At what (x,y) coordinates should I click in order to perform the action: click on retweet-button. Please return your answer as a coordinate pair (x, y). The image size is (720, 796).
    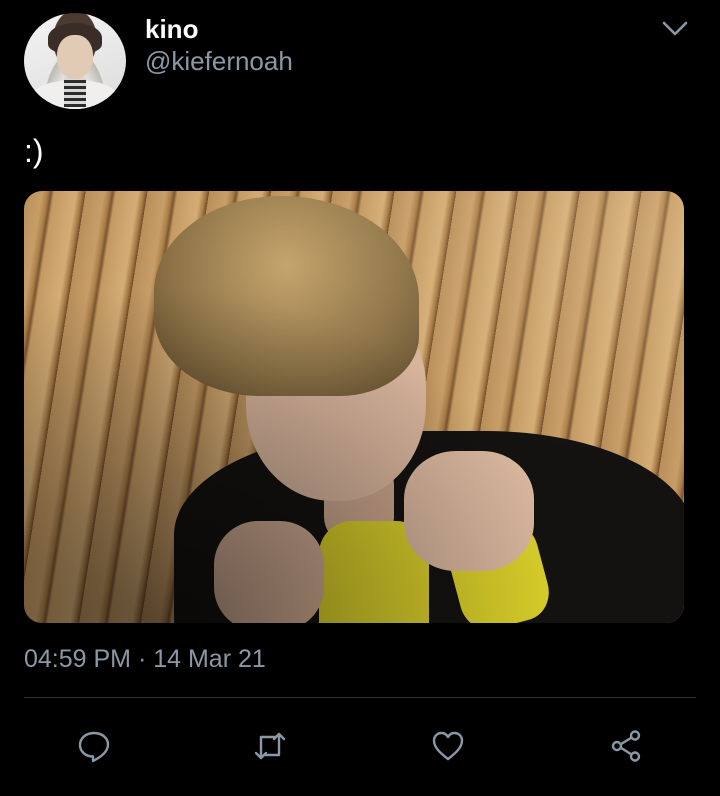
    Looking at the image, I should click on (270, 746).